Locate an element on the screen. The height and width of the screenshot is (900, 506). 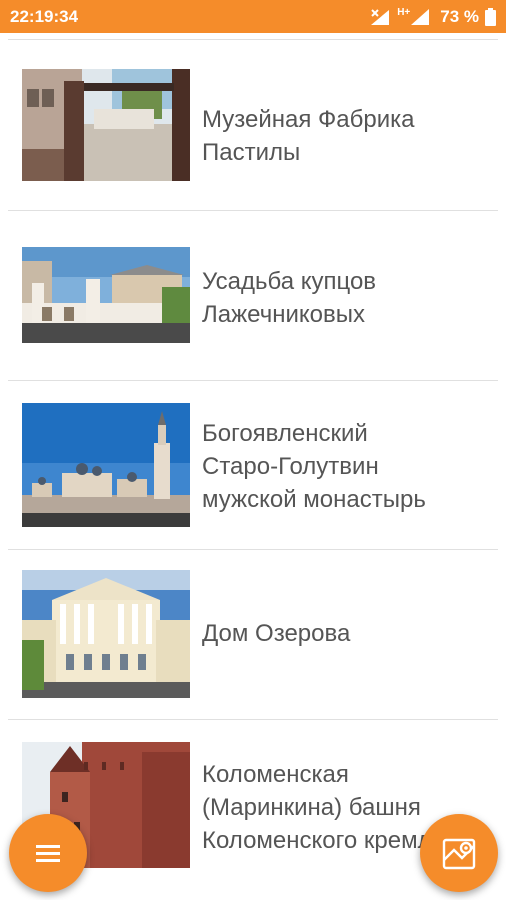
menu-button is located at coordinates (48, 853).